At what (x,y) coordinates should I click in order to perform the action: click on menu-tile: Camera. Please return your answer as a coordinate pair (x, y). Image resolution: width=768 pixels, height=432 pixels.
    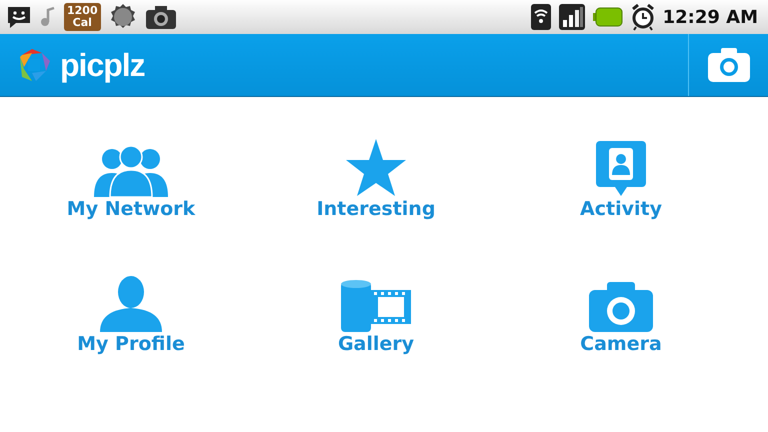
    Looking at the image, I should click on (621, 314).